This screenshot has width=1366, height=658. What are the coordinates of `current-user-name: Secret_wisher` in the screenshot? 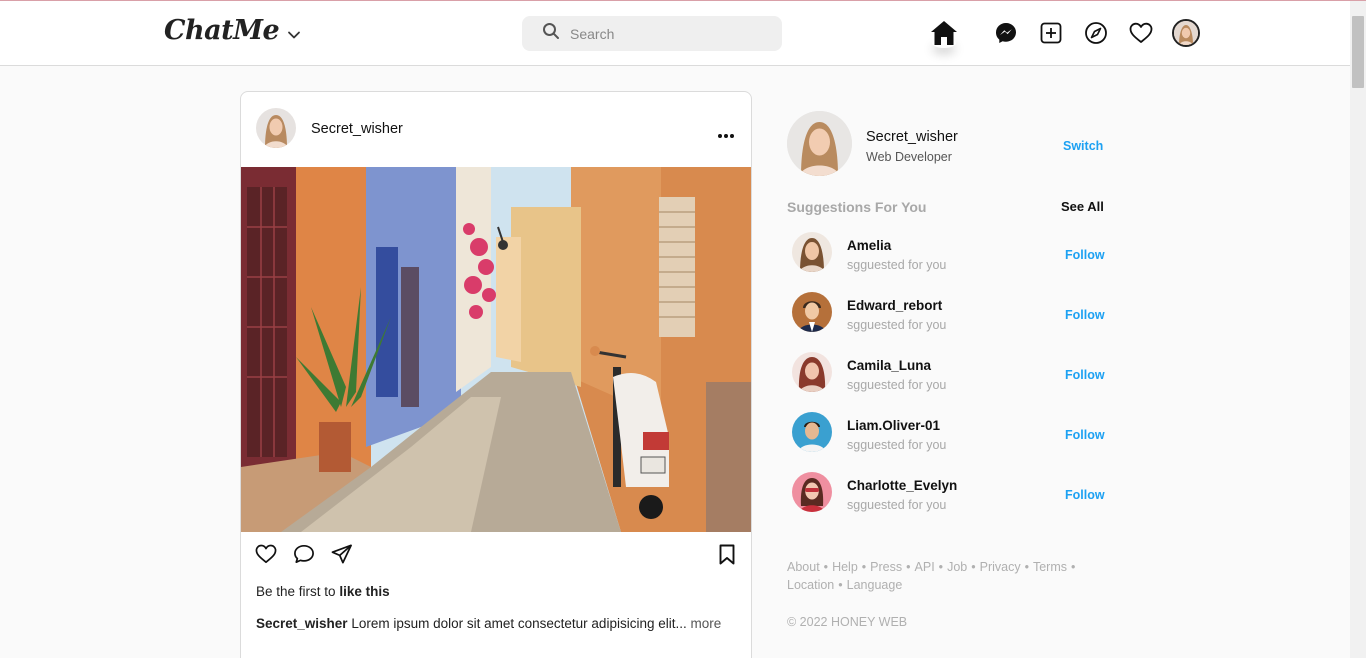 It's located at (912, 137).